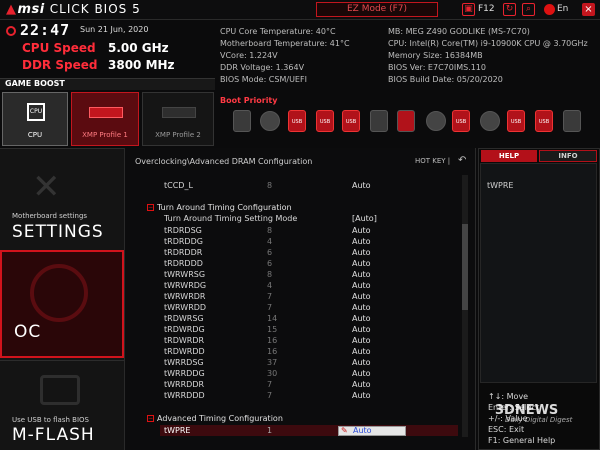 The height and width of the screenshot is (450, 600). I want to click on screenshot-icon: ▣, so click(468, 9).